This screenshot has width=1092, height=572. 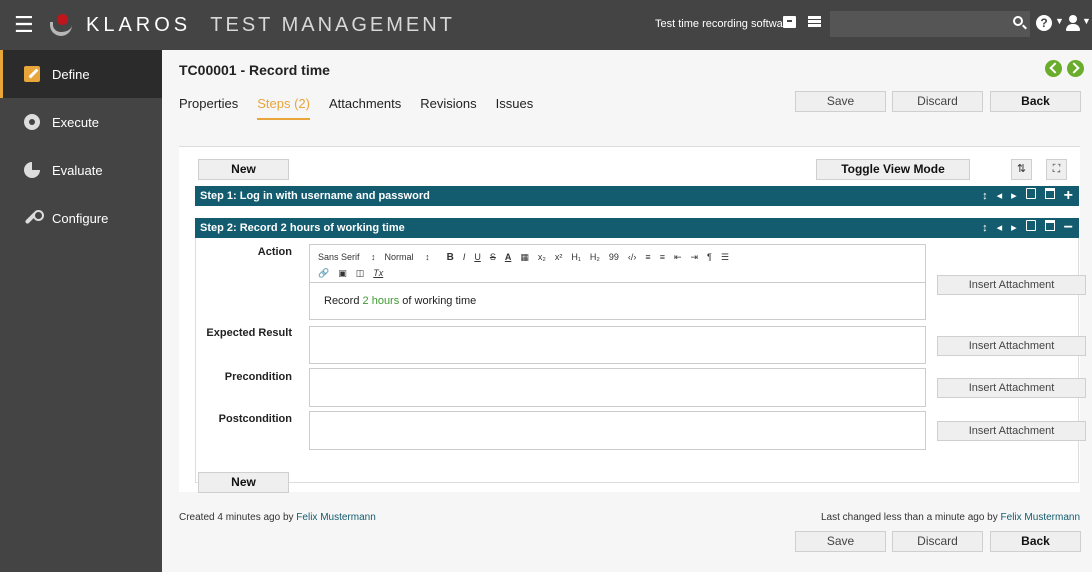 I want to click on image-icon: ▣, so click(x=342, y=273).